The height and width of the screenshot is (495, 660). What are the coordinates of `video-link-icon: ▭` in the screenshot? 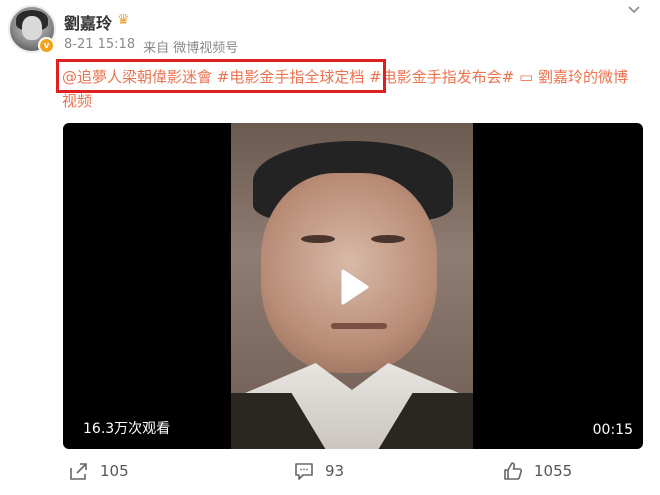 It's located at (526, 77).